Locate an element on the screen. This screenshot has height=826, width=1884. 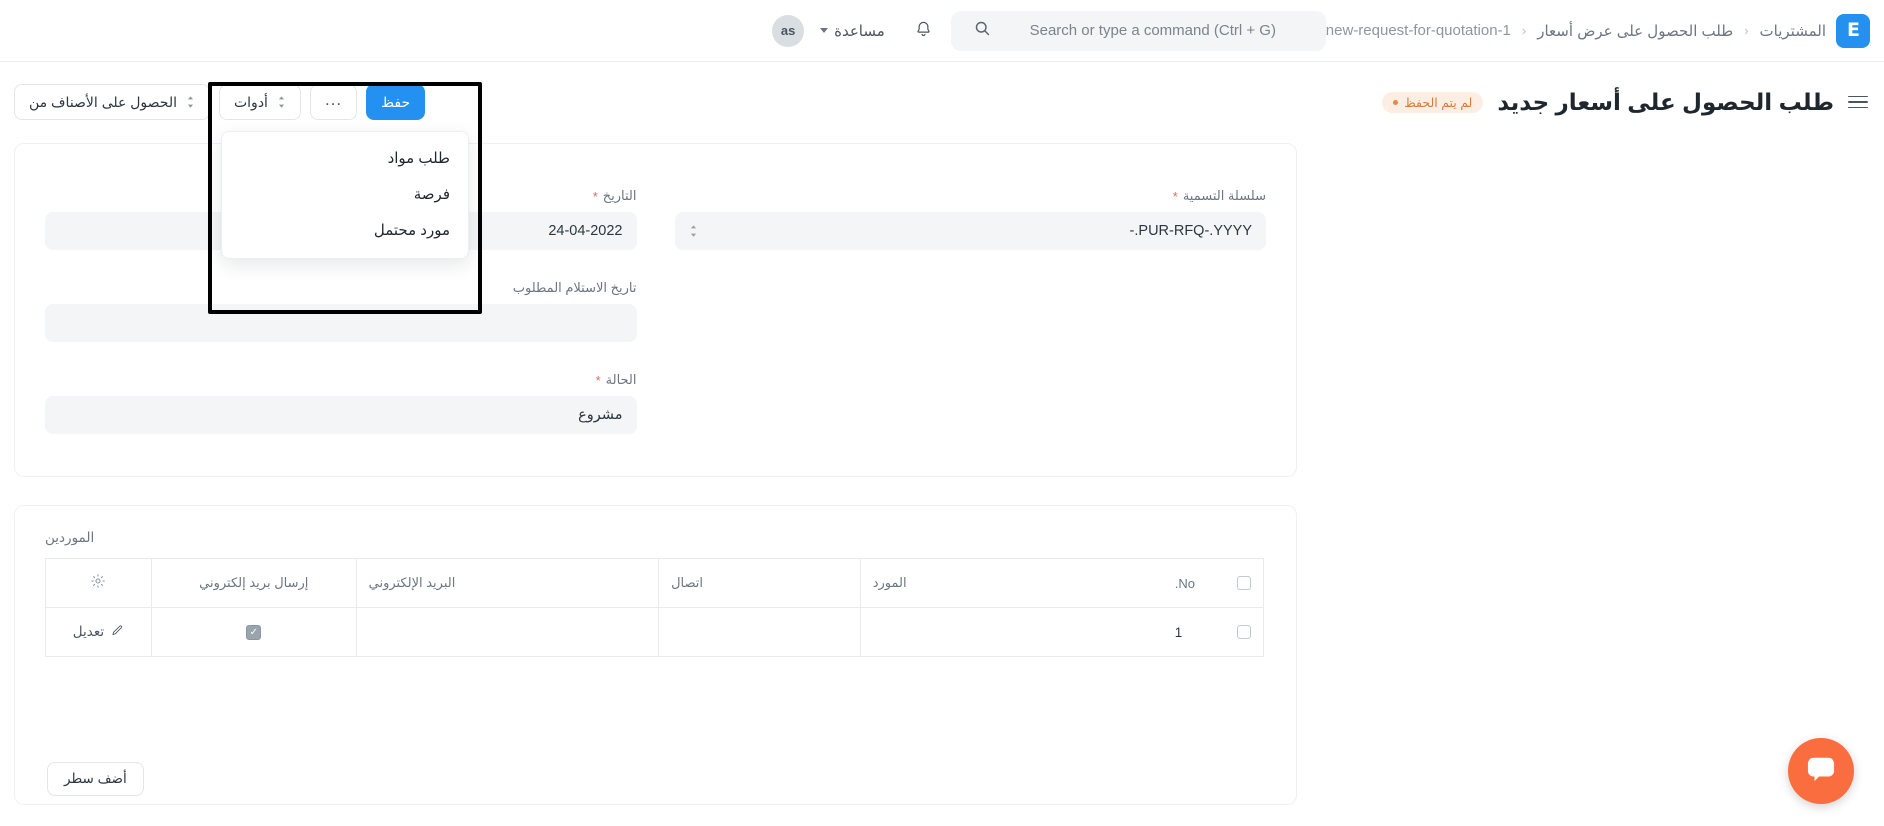
gear-icon is located at coordinates (98, 583).